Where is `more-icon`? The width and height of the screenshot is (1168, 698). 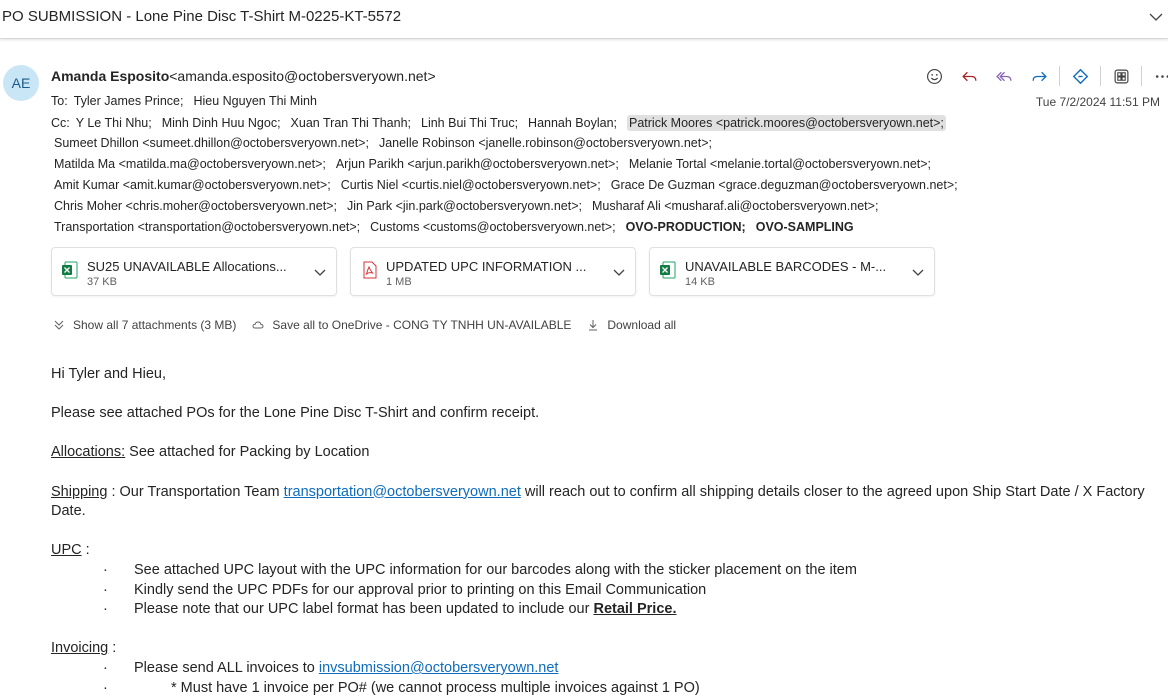 more-icon is located at coordinates (1161, 76).